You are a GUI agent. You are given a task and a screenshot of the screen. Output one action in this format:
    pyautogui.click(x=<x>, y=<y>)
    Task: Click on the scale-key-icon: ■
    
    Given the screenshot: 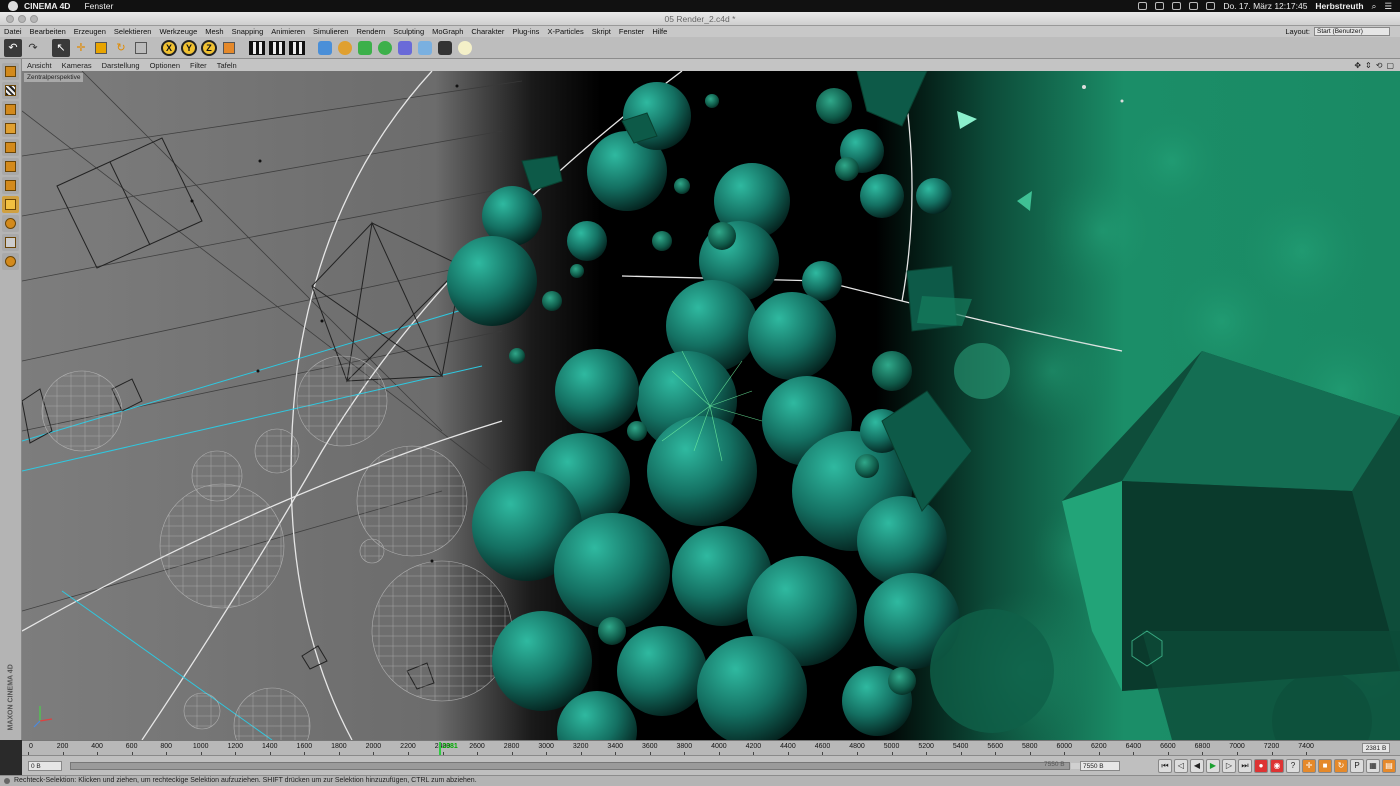 What is the action you would take?
    pyautogui.click(x=1325, y=766)
    